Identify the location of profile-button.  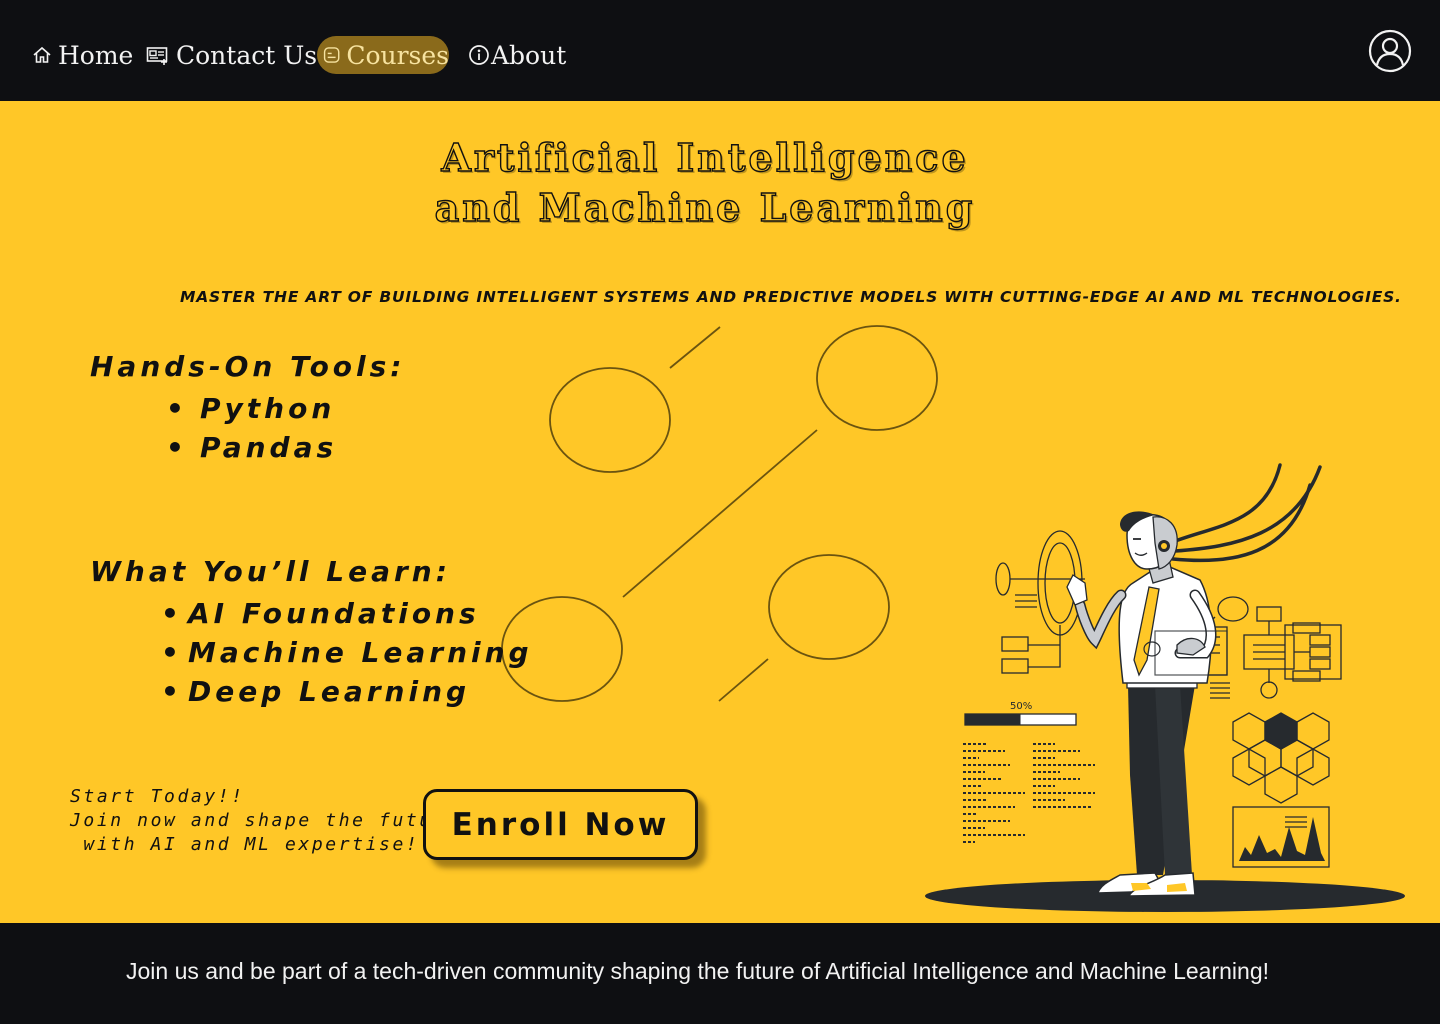
(1390, 51).